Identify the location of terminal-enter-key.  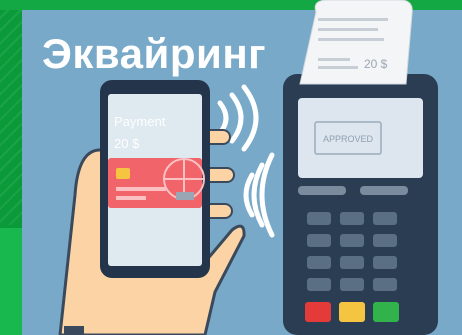
(386, 312).